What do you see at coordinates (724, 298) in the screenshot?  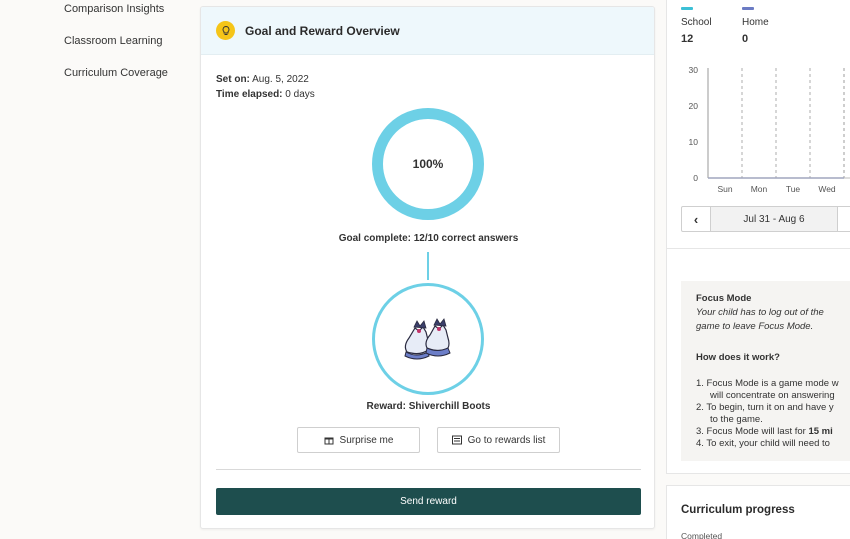 I see `focus-mode-title: Focus Mode` at bounding box center [724, 298].